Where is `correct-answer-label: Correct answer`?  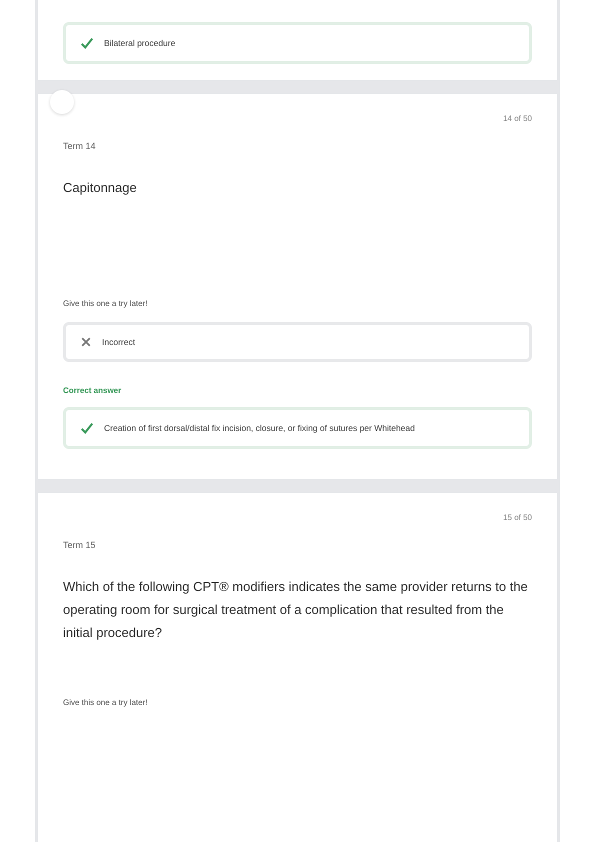 correct-answer-label: Correct answer is located at coordinates (92, 390).